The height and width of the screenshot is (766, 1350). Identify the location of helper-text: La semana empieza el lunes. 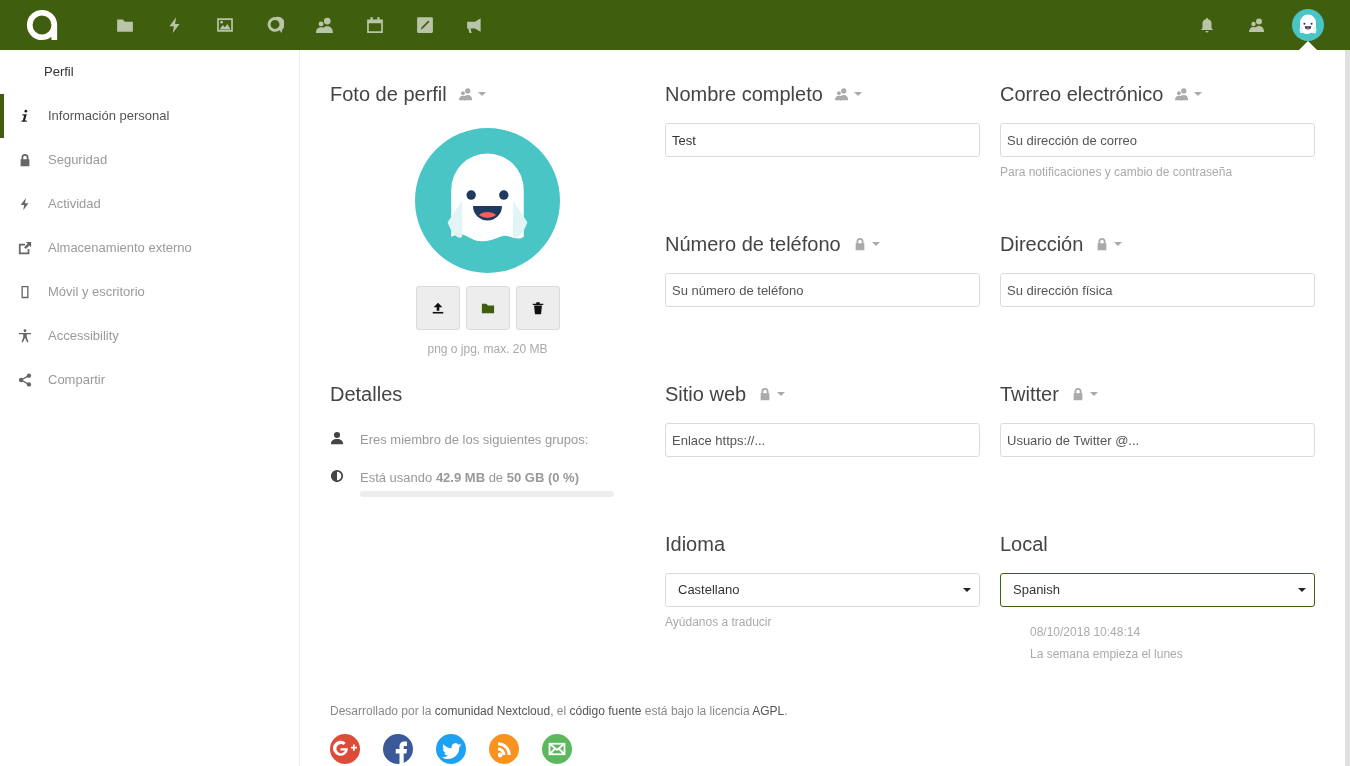
(1107, 654).